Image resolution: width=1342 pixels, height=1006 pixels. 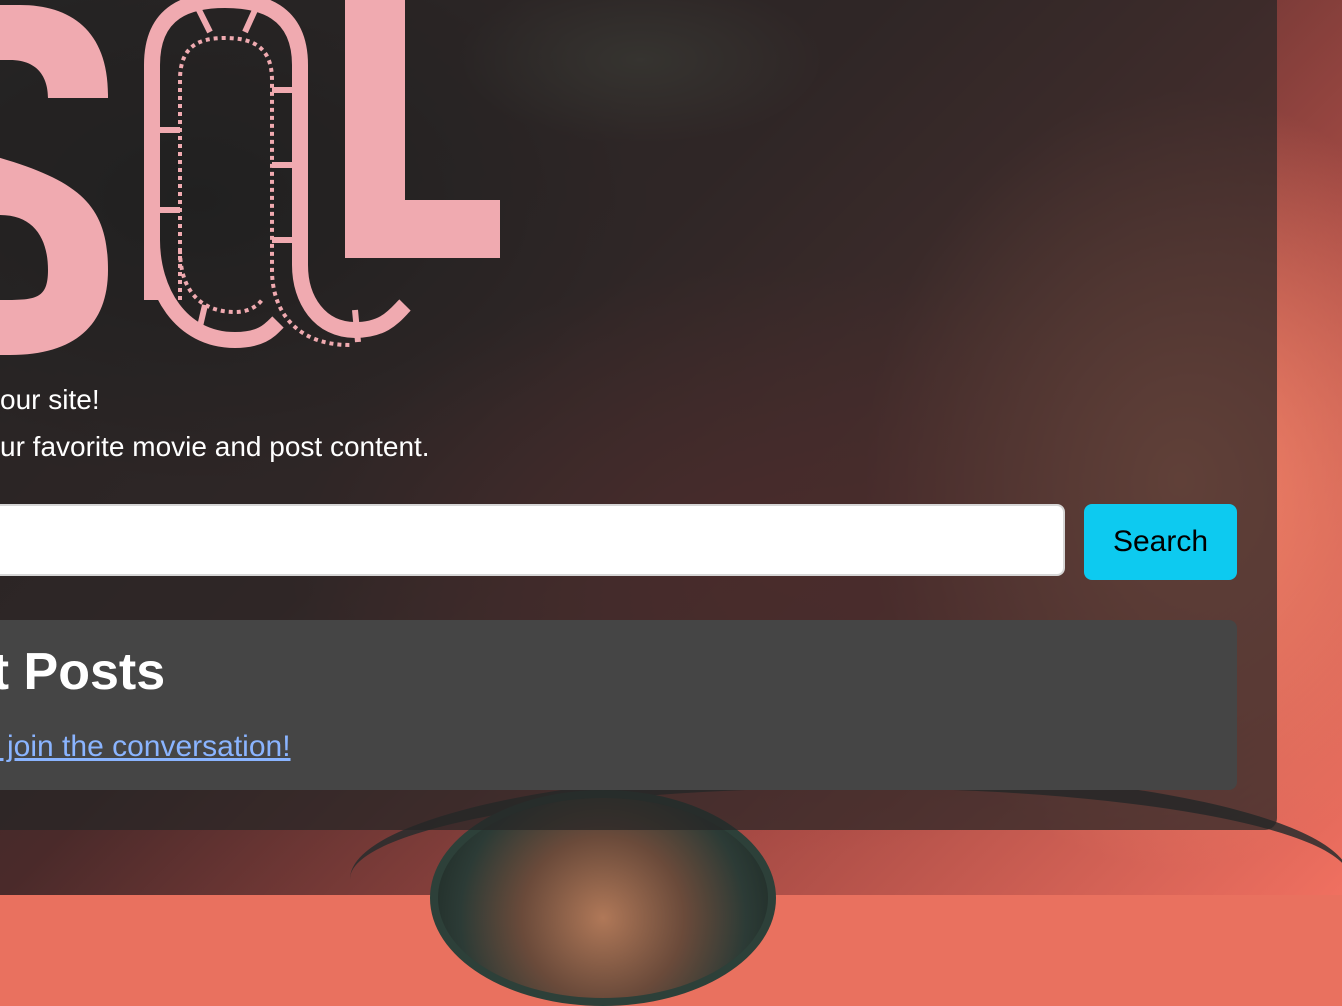 I want to click on search-button: Search, so click(x=1160, y=542).